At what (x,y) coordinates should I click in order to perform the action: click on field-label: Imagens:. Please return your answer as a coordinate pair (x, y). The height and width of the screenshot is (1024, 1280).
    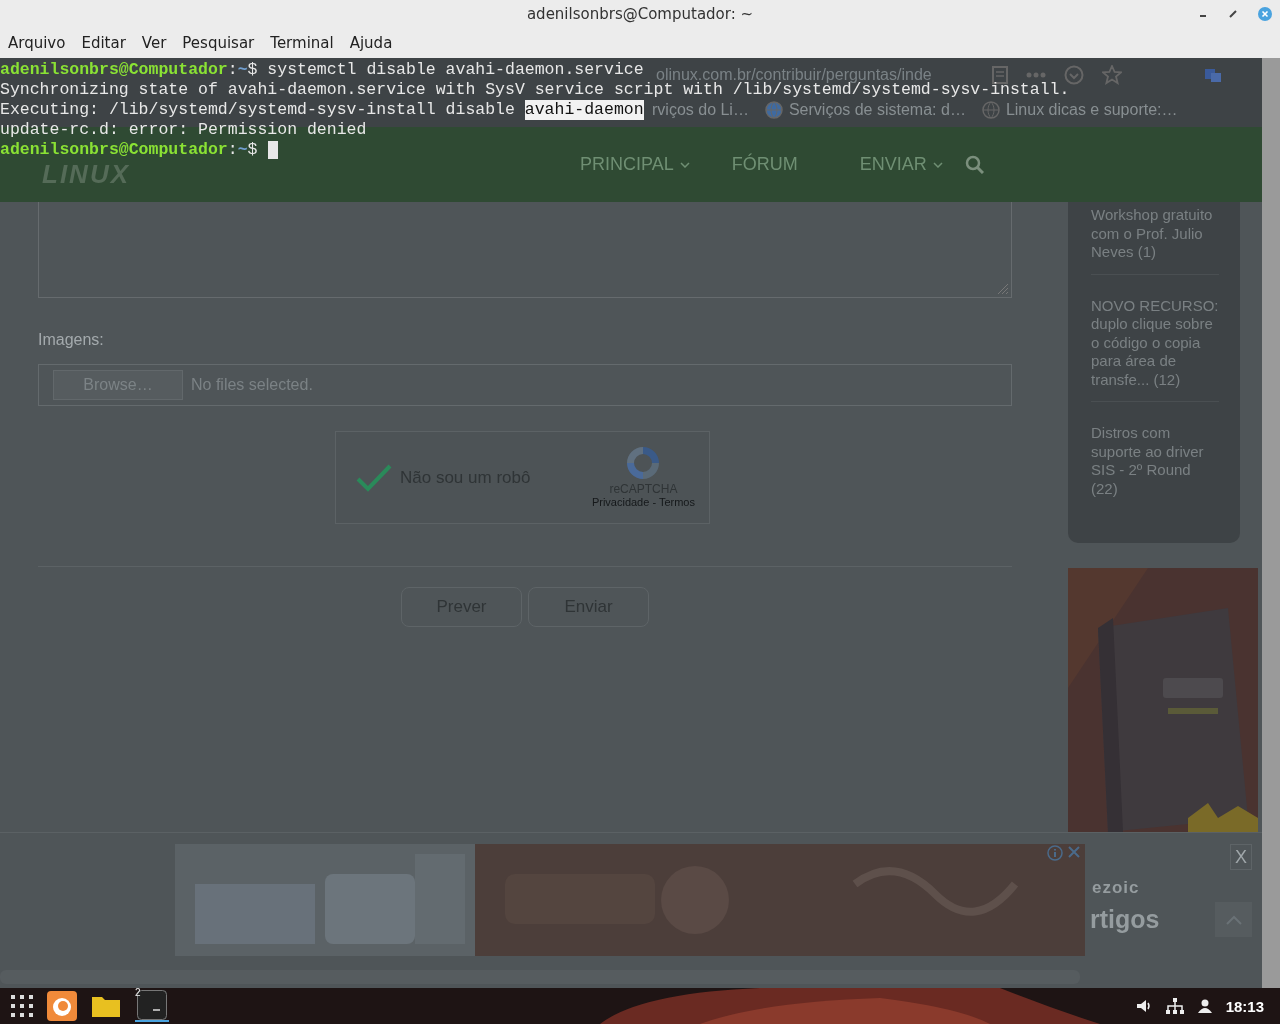
    Looking at the image, I should click on (71, 340).